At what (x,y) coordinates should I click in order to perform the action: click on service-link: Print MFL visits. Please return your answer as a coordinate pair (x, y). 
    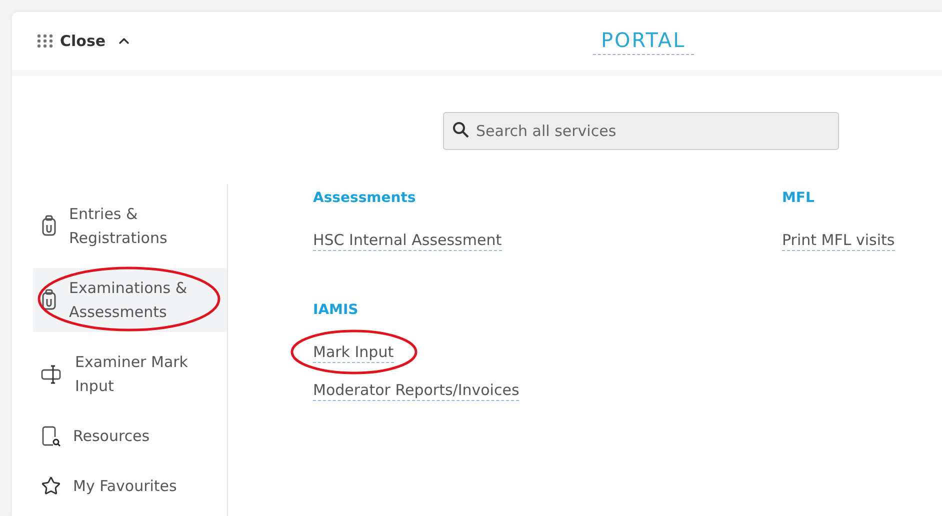
    Looking at the image, I should click on (838, 240).